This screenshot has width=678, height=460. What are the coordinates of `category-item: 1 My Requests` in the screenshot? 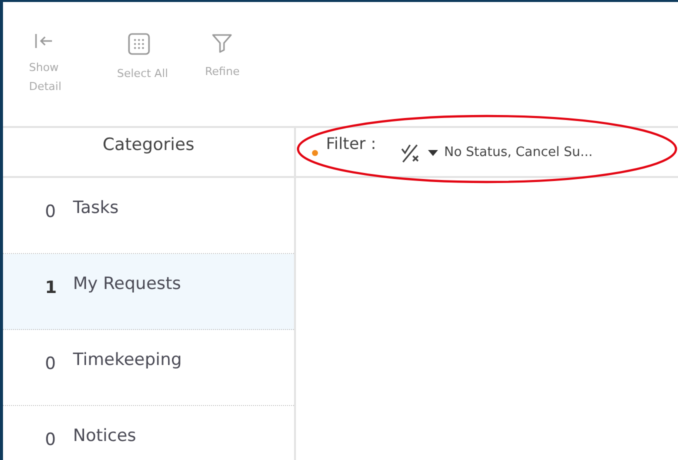 It's located at (148, 292).